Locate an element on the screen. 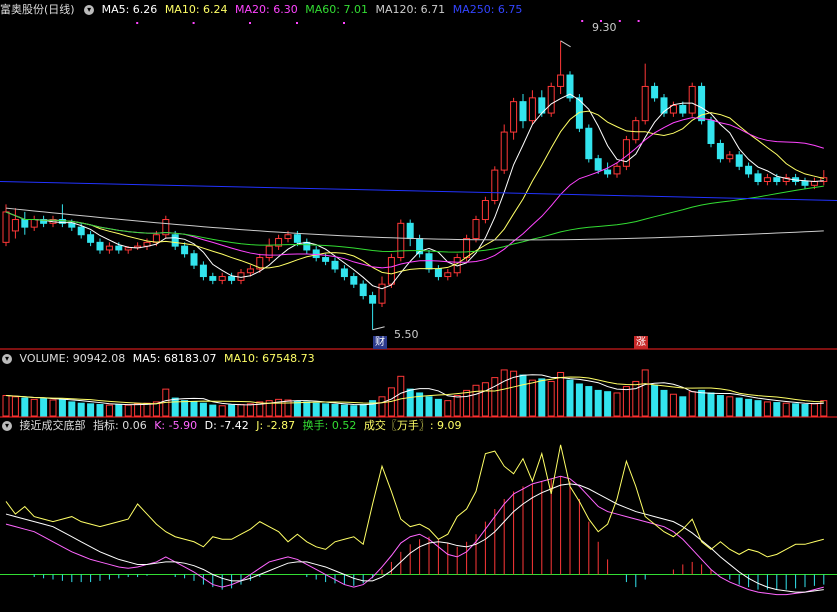  ma120-label: MA120: 6.71 is located at coordinates (410, 9).